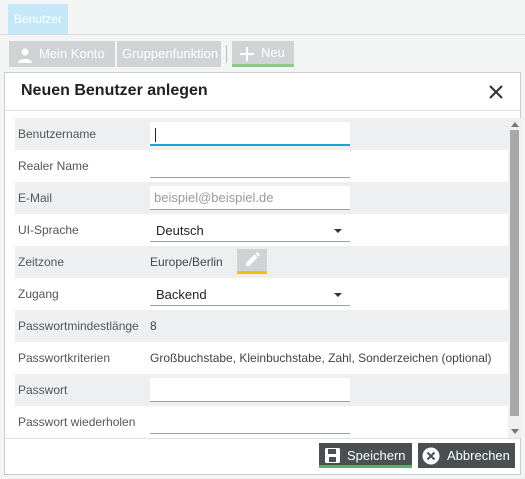 Image resolution: width=525 pixels, height=479 pixels. What do you see at coordinates (431, 457) in the screenshot?
I see `cancel-circle-icon` at bounding box center [431, 457].